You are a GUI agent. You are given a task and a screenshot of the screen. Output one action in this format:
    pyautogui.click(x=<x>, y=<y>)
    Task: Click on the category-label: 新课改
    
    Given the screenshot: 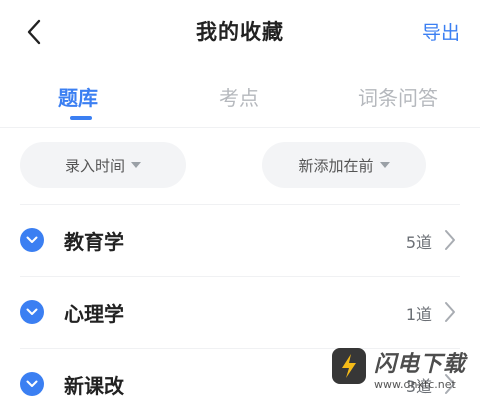 What is the action you would take?
    pyautogui.click(x=94, y=386)
    